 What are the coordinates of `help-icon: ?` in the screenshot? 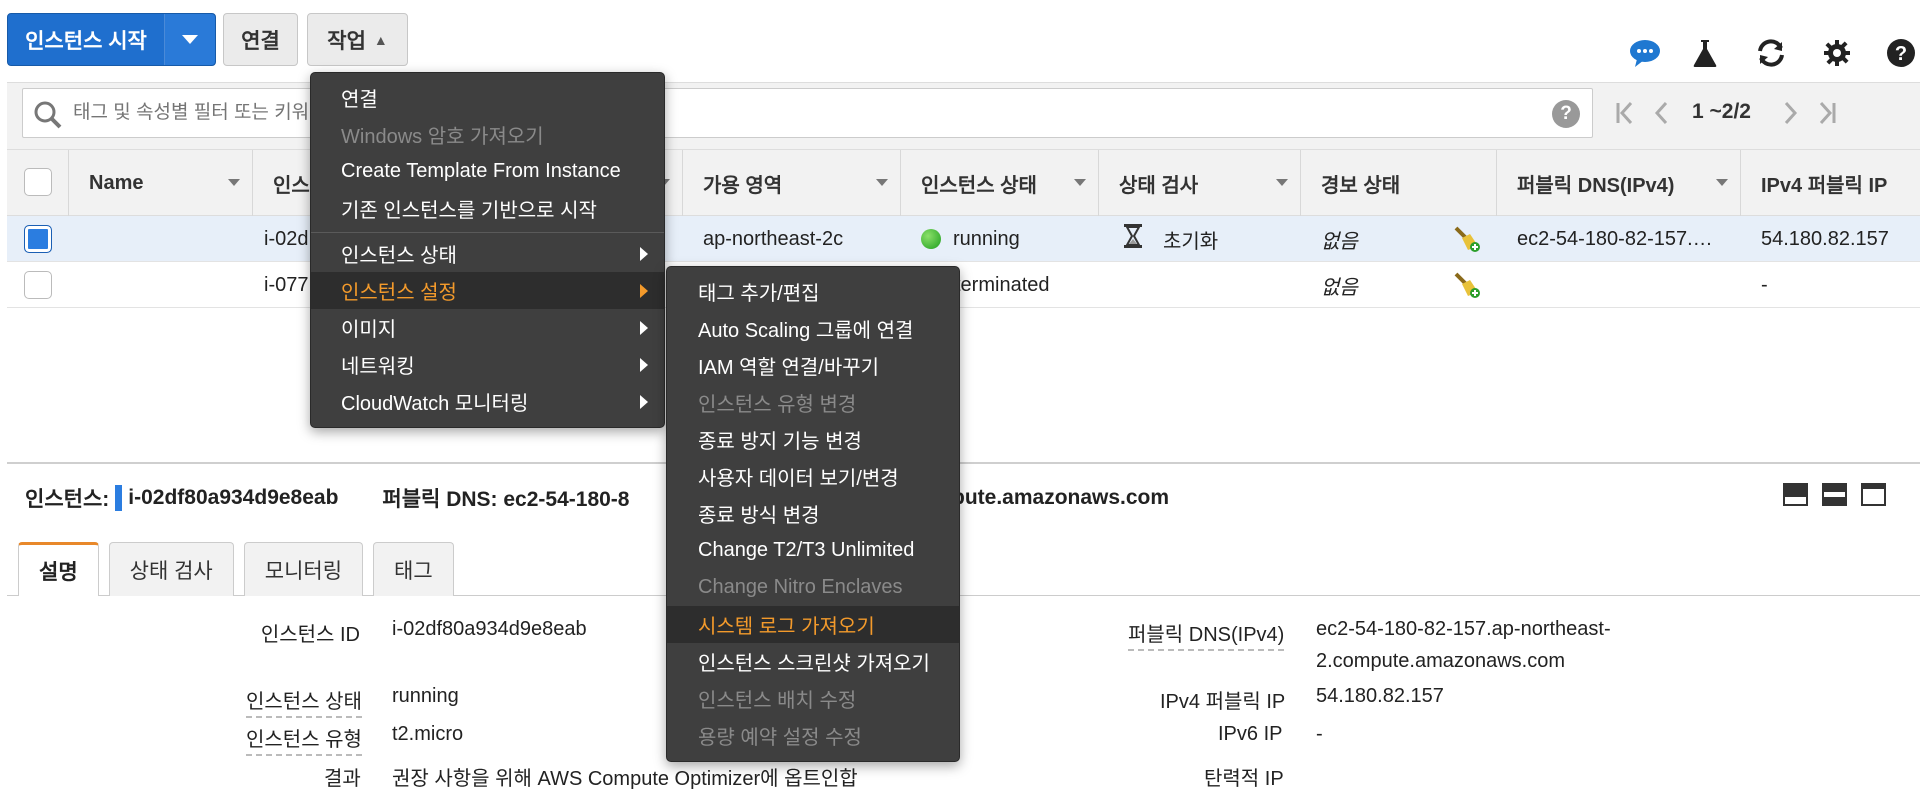 It's located at (1901, 53).